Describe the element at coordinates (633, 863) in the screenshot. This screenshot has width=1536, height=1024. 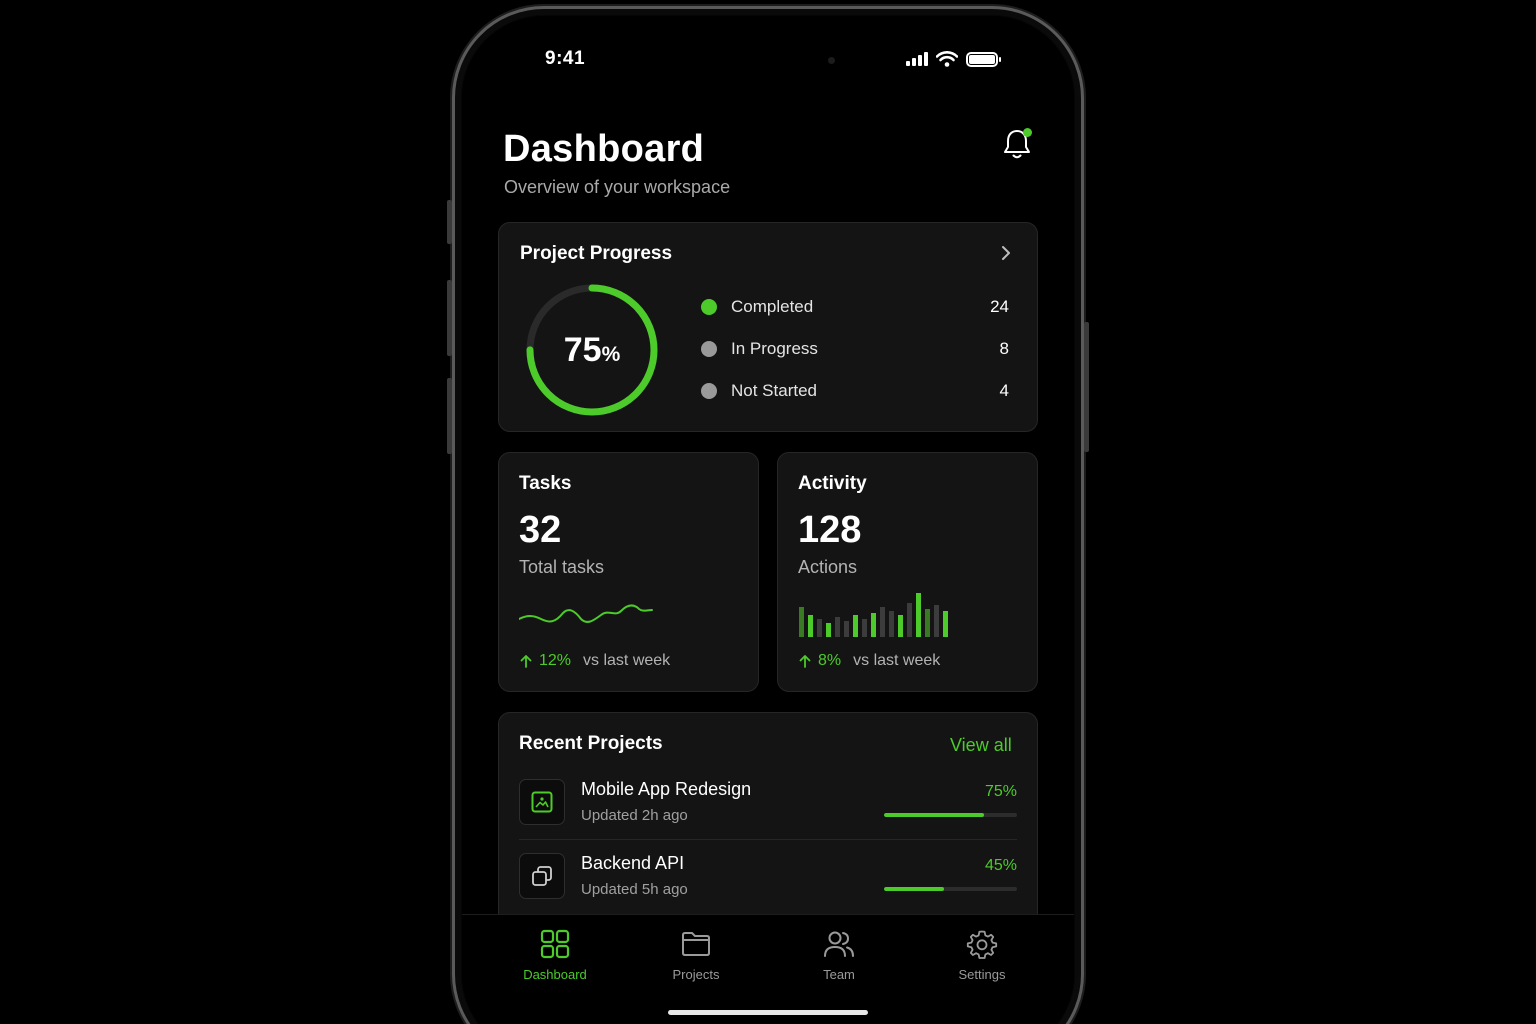
I see `project-name: Backend API` at that location.